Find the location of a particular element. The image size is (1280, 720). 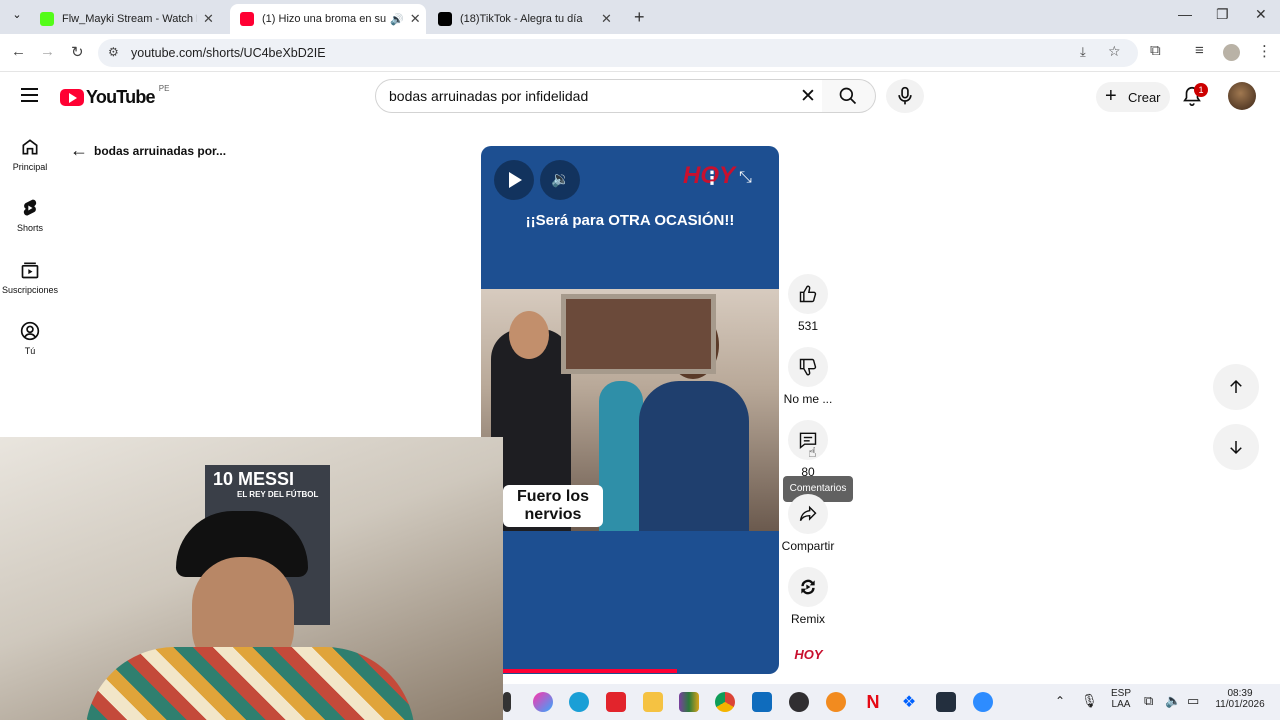

create-label: Crear is located at coordinates (1144, 97).